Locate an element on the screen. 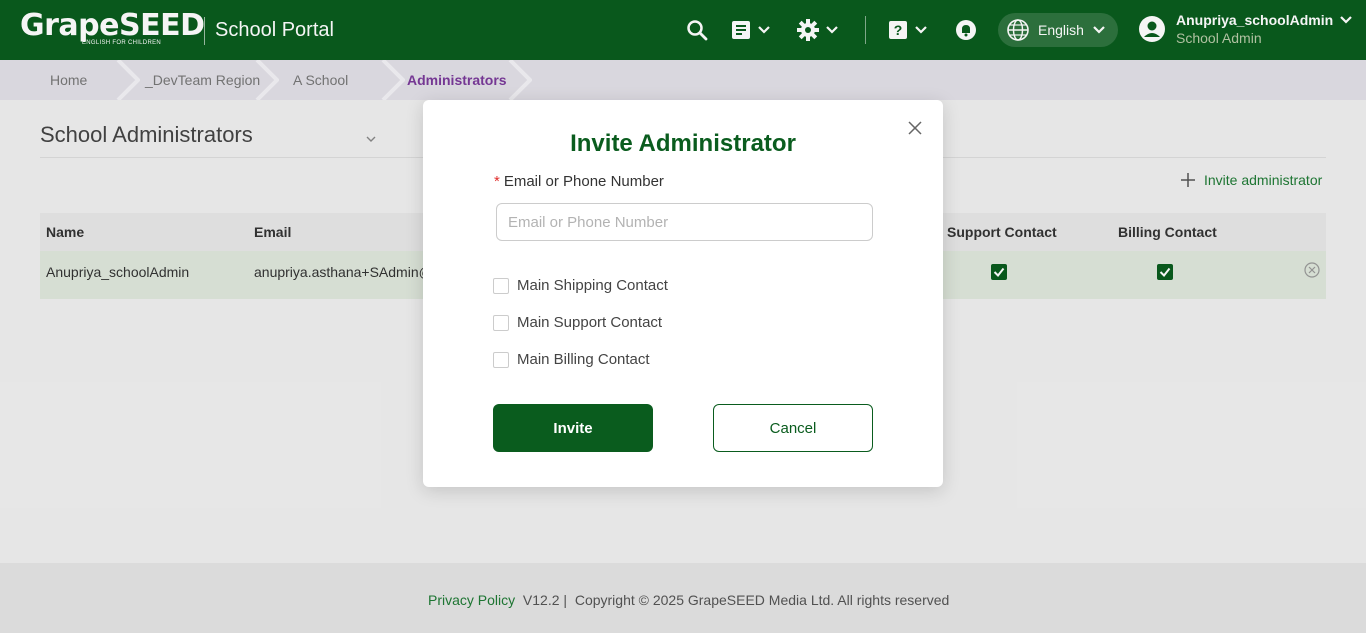 The image size is (1366, 633). main-support-contact-option: Main Support Contact is located at coordinates (577, 322).